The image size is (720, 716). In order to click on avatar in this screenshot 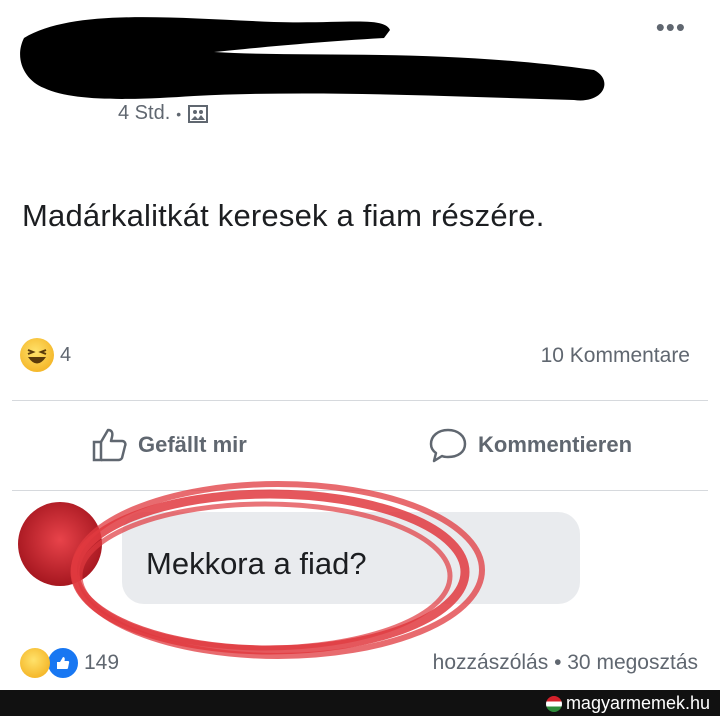, I will do `click(60, 544)`.